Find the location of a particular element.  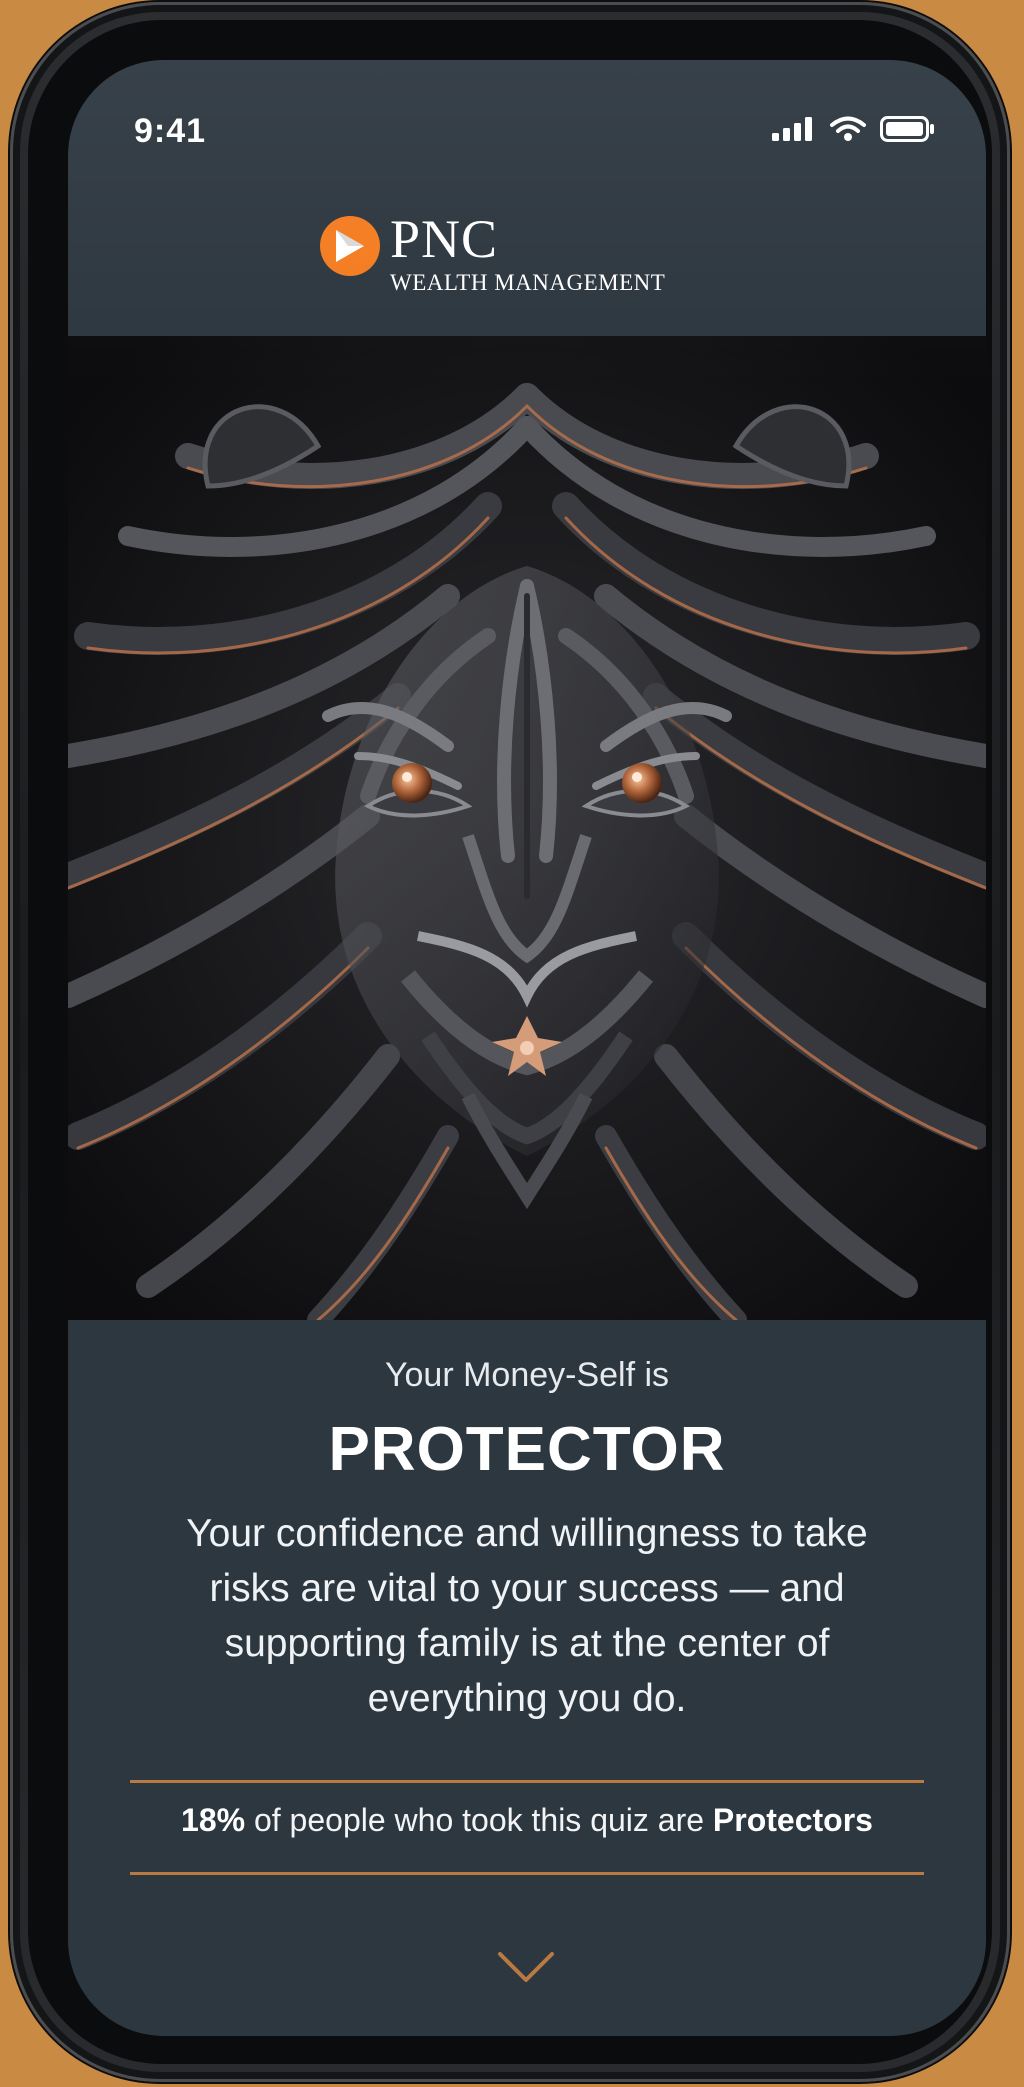

brand-name: PNC is located at coordinates (444, 239).